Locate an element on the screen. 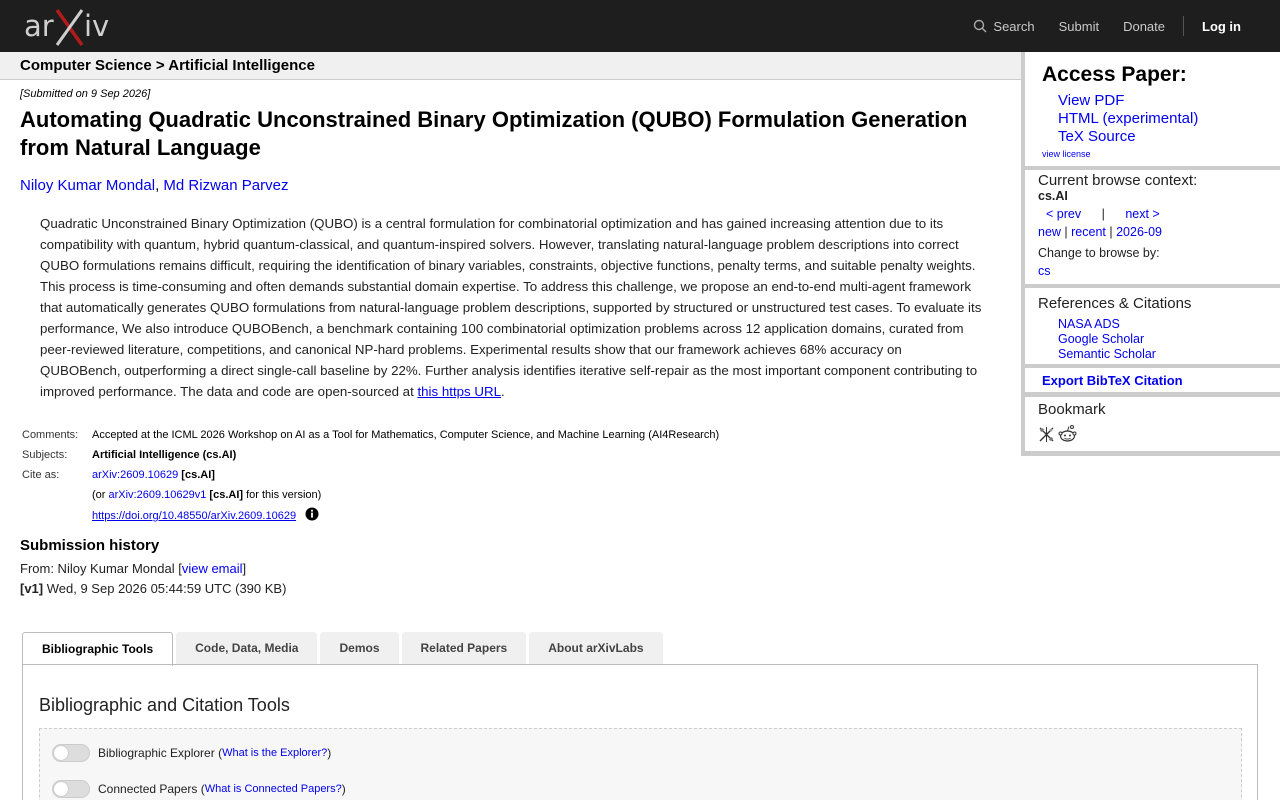 The width and height of the screenshot is (1280, 800). tab-bibliographic-tools: Bibliographic Tools is located at coordinates (98, 649).